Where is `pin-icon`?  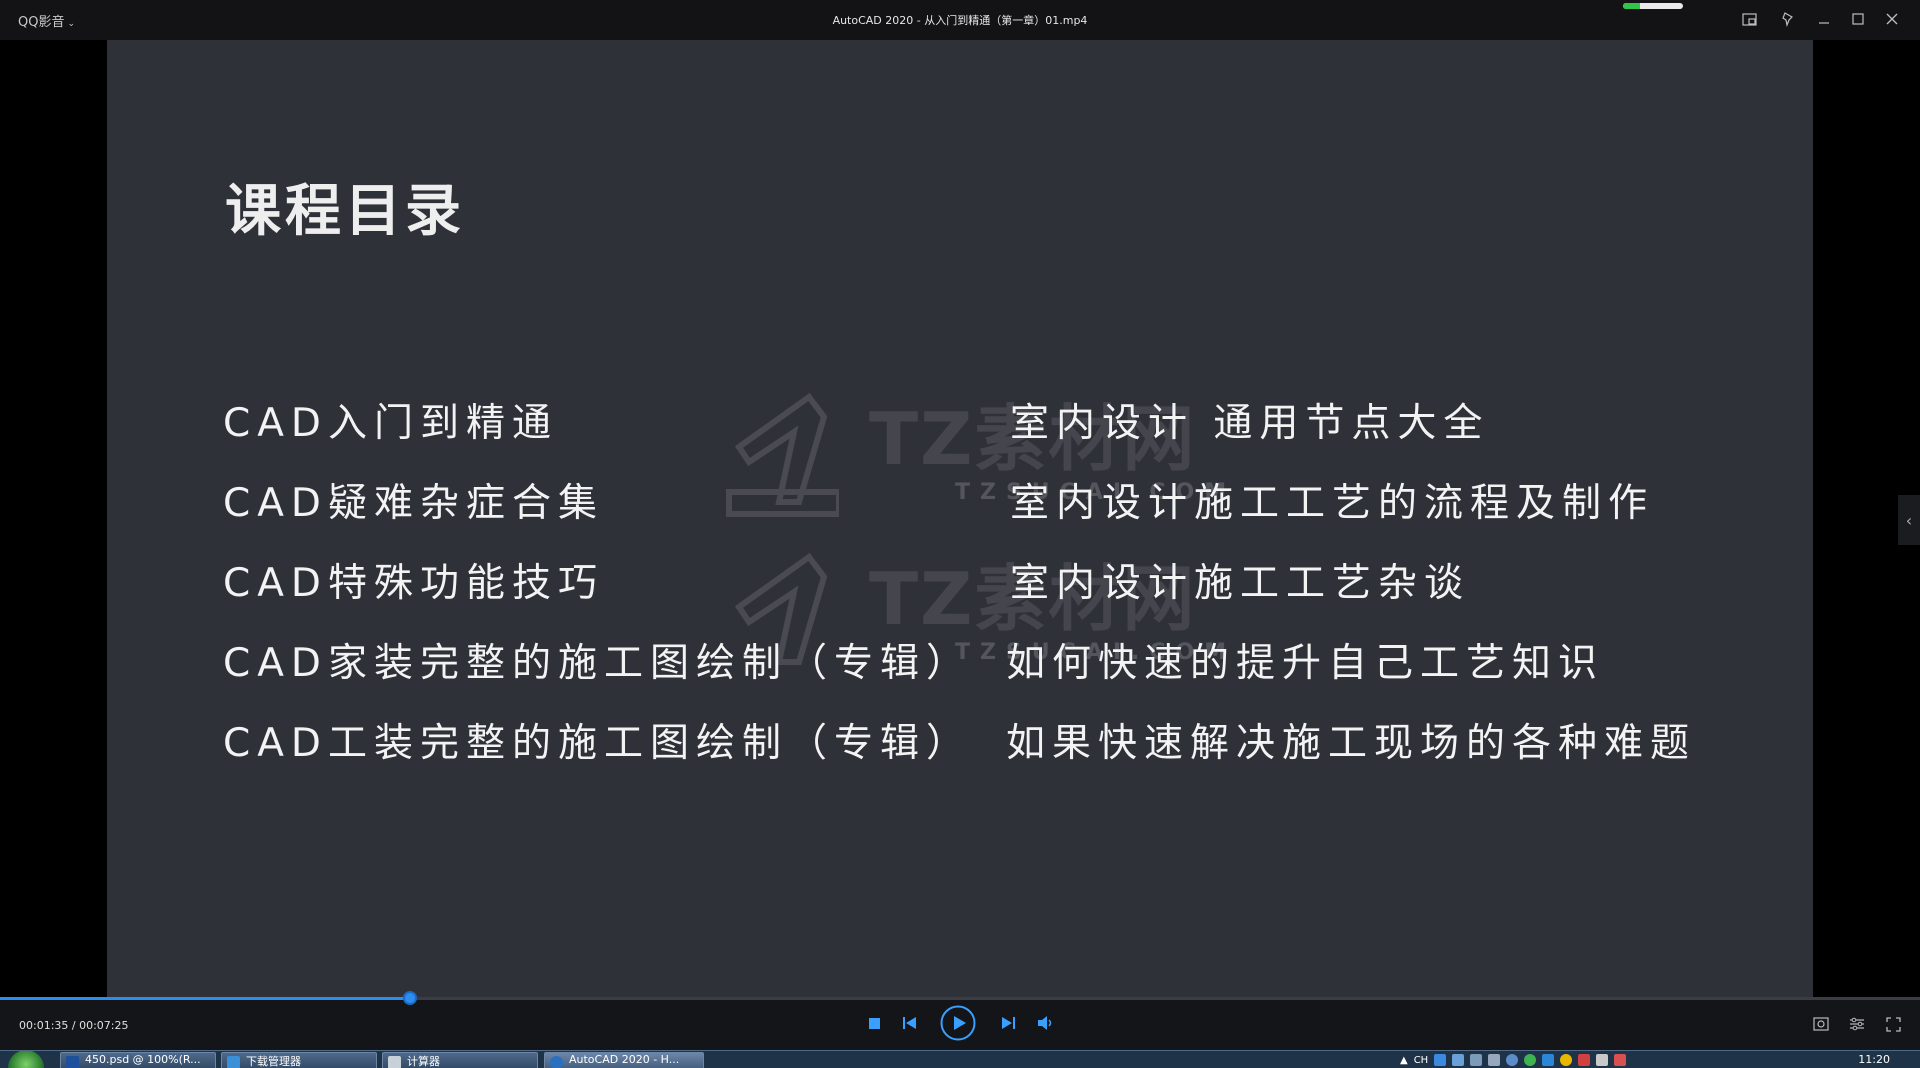
pin-icon is located at coordinates (1787, 19).